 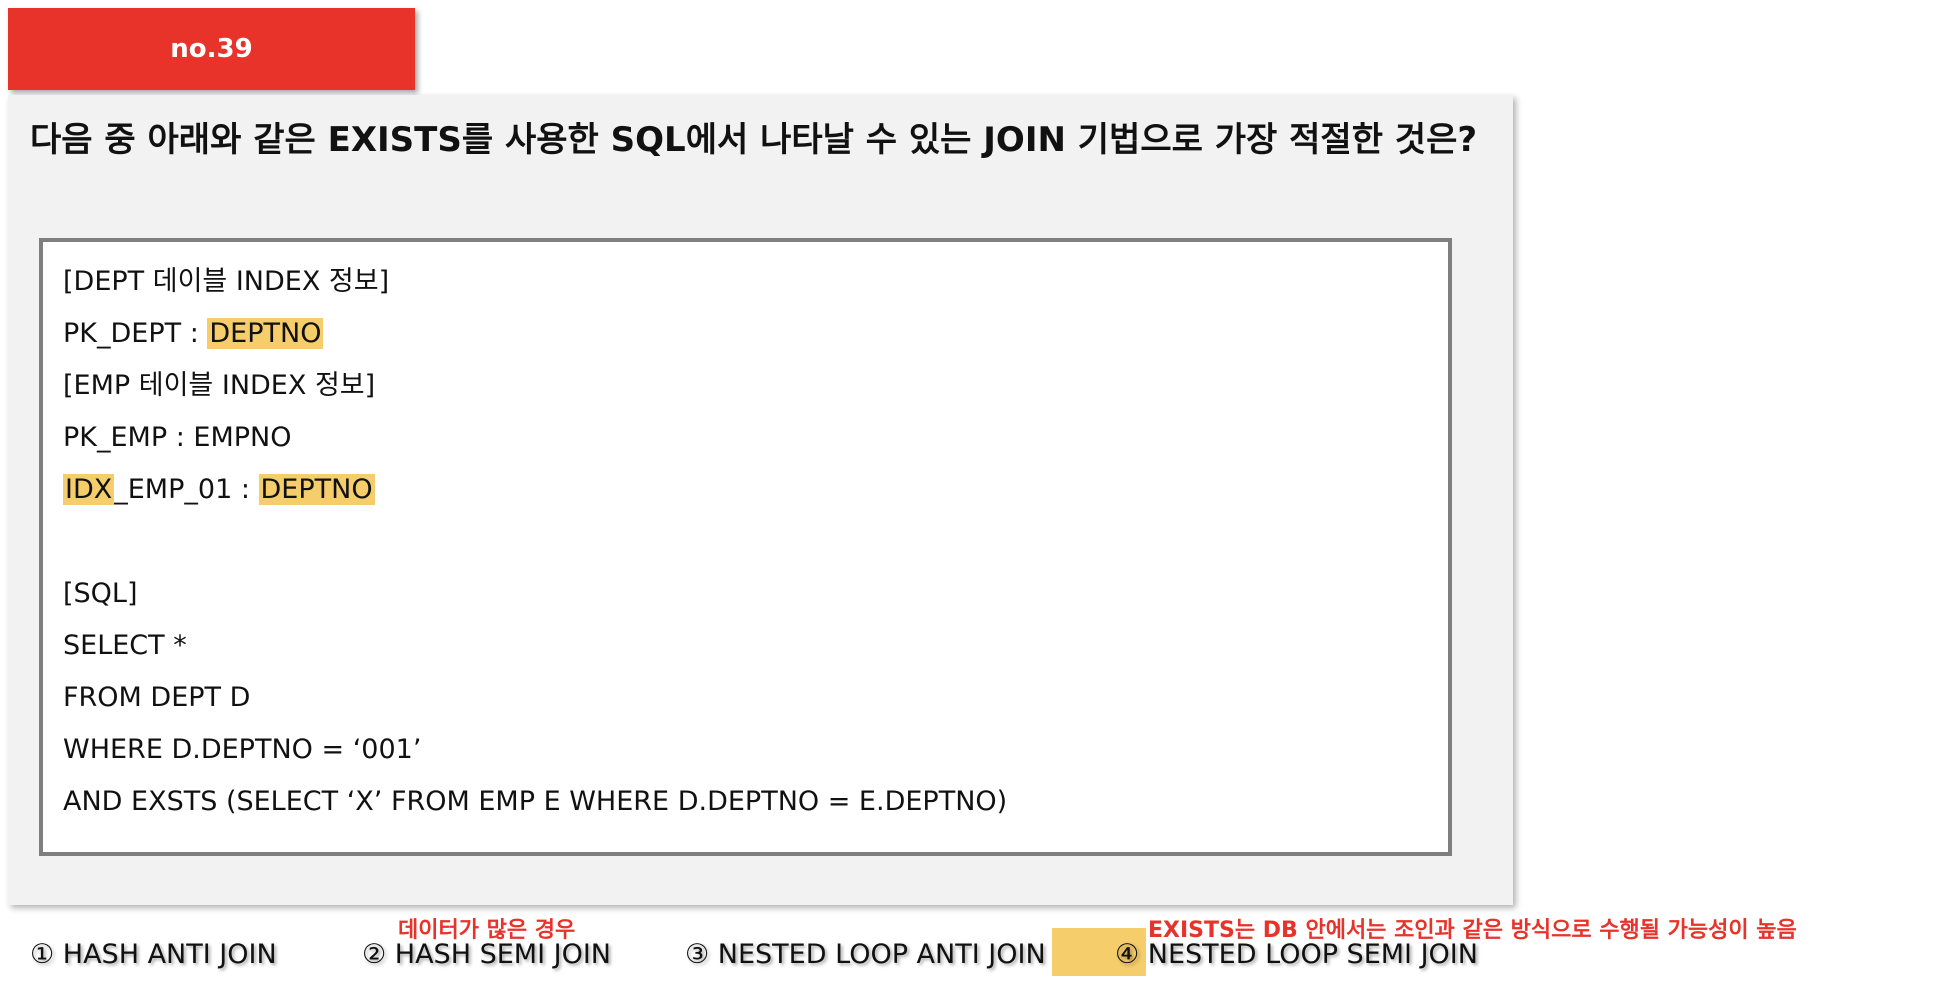 What do you see at coordinates (186, 489) in the screenshot?
I see `code-text: _EMP_01 :` at bounding box center [186, 489].